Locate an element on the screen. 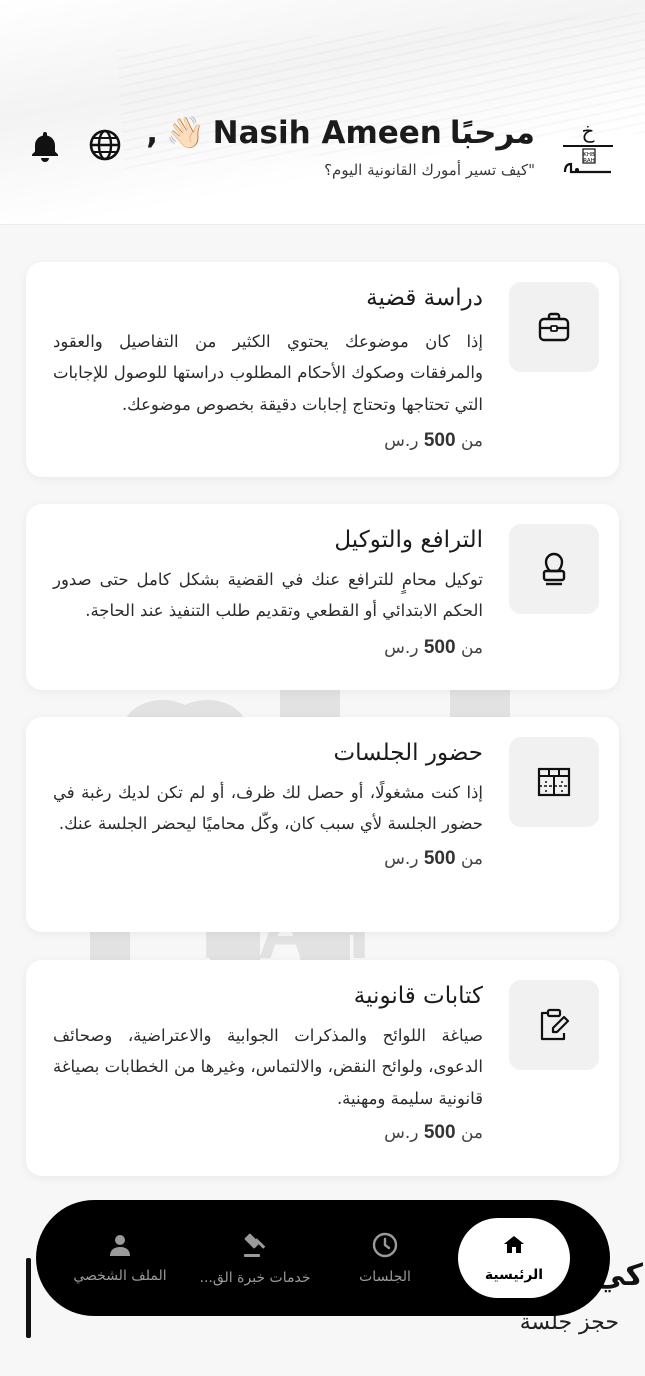 The width and height of the screenshot is (645, 1376). greeting-line: مرحبًا Nasih Ameen 👋🏻 , is located at coordinates (325, 133).